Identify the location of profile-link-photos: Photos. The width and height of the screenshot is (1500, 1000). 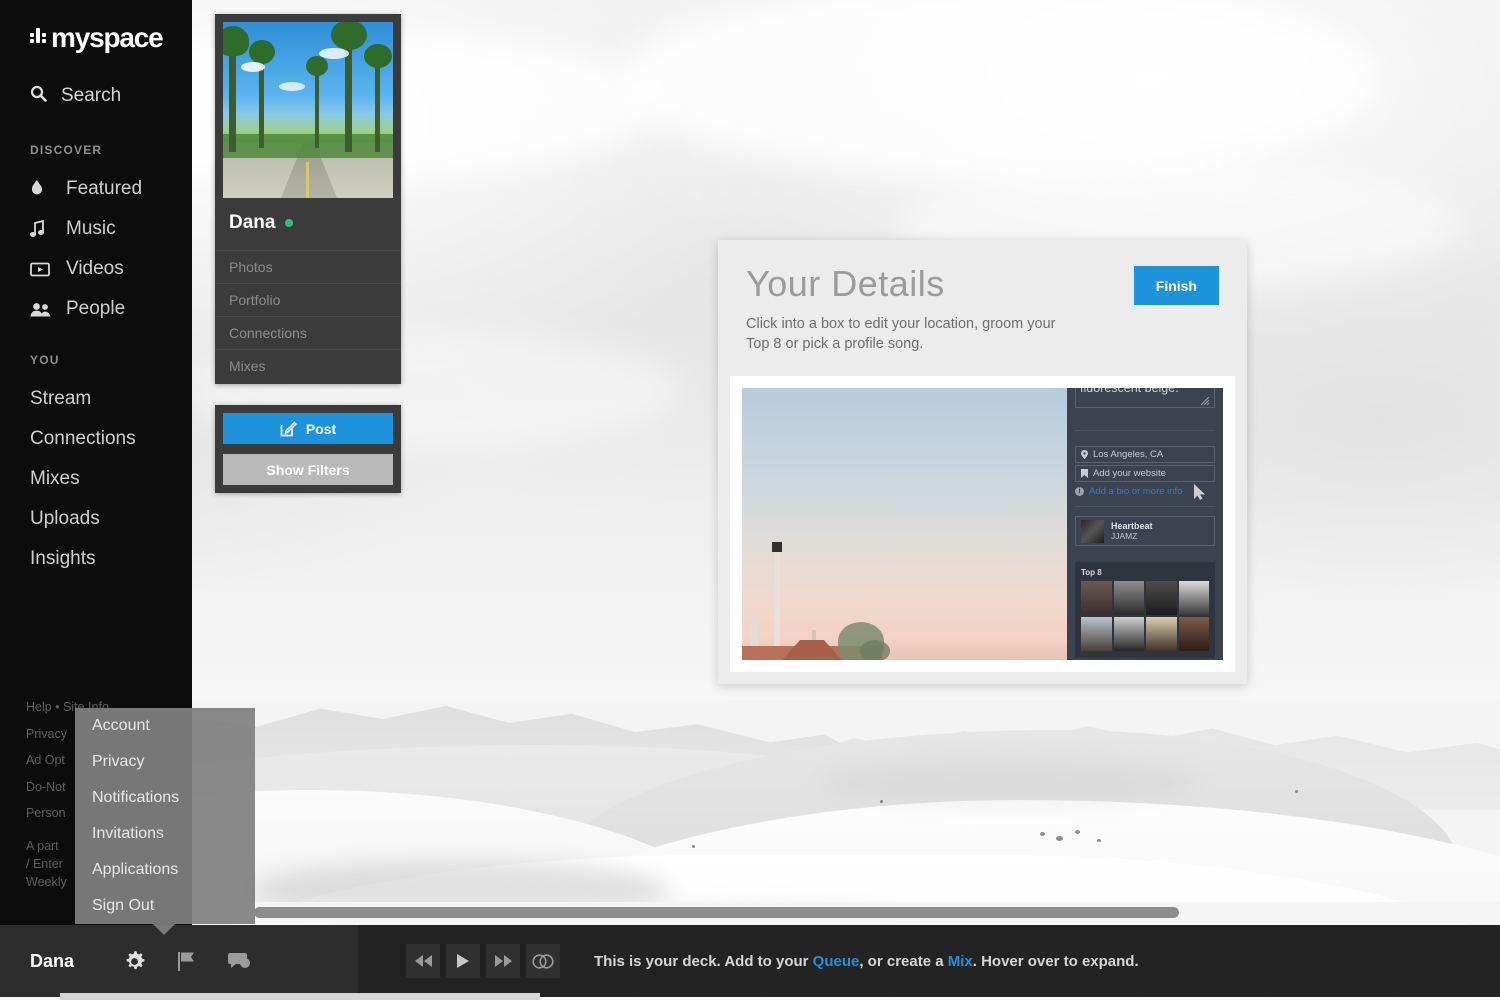
(308, 266).